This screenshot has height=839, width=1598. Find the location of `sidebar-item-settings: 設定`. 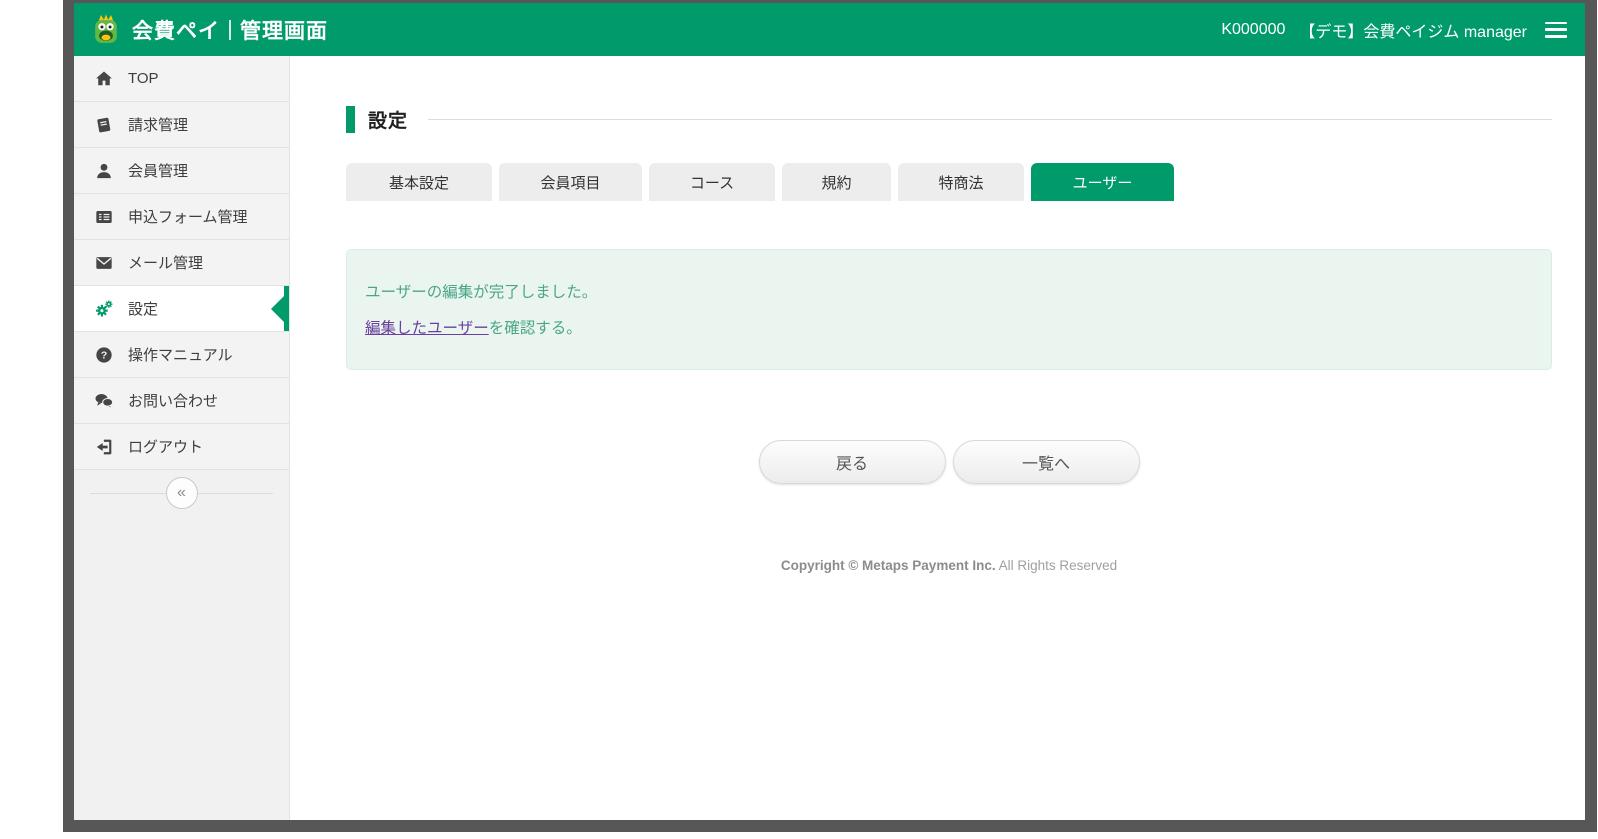

sidebar-item-settings: 設定 is located at coordinates (181, 309).